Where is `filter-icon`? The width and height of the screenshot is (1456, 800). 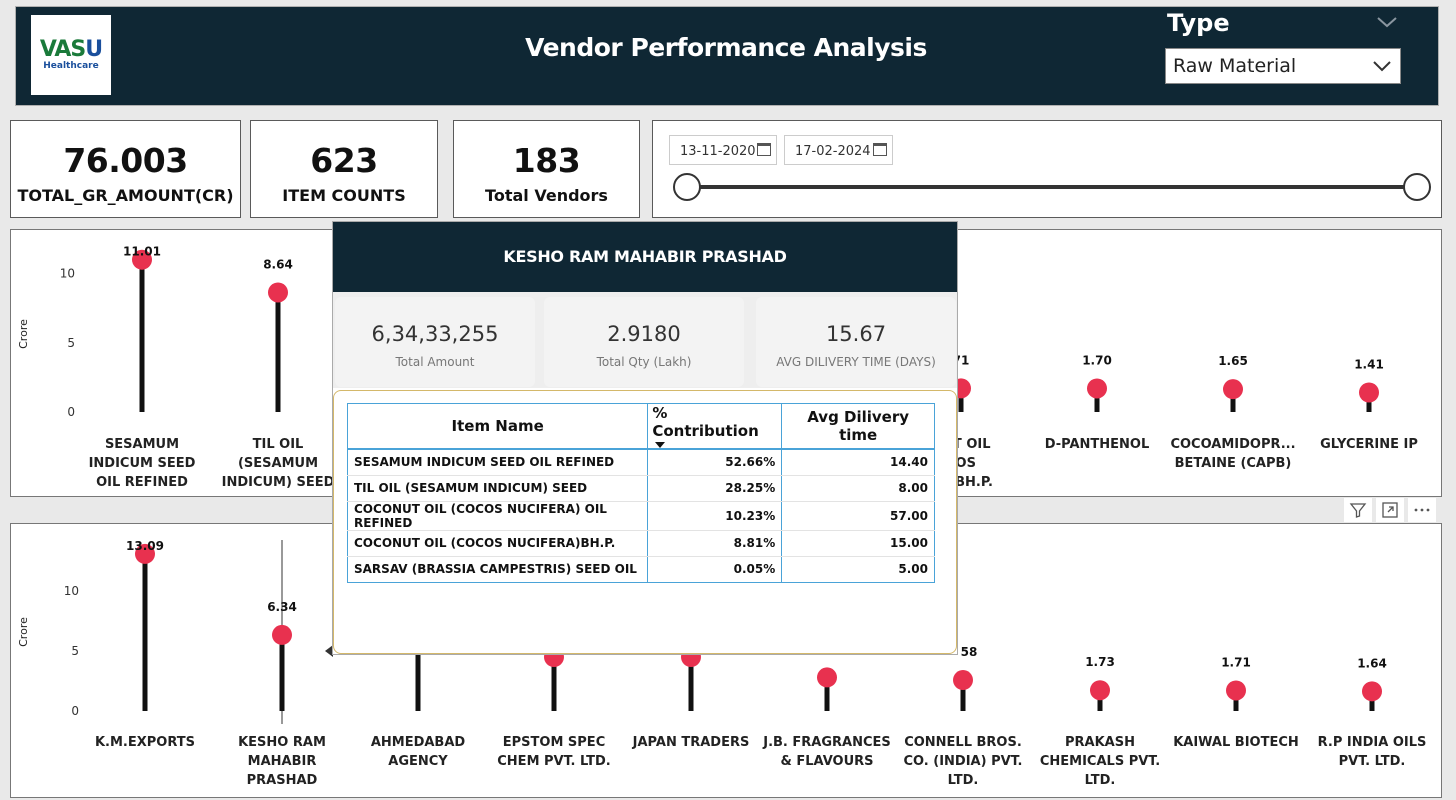
filter-icon is located at coordinates (1358, 510).